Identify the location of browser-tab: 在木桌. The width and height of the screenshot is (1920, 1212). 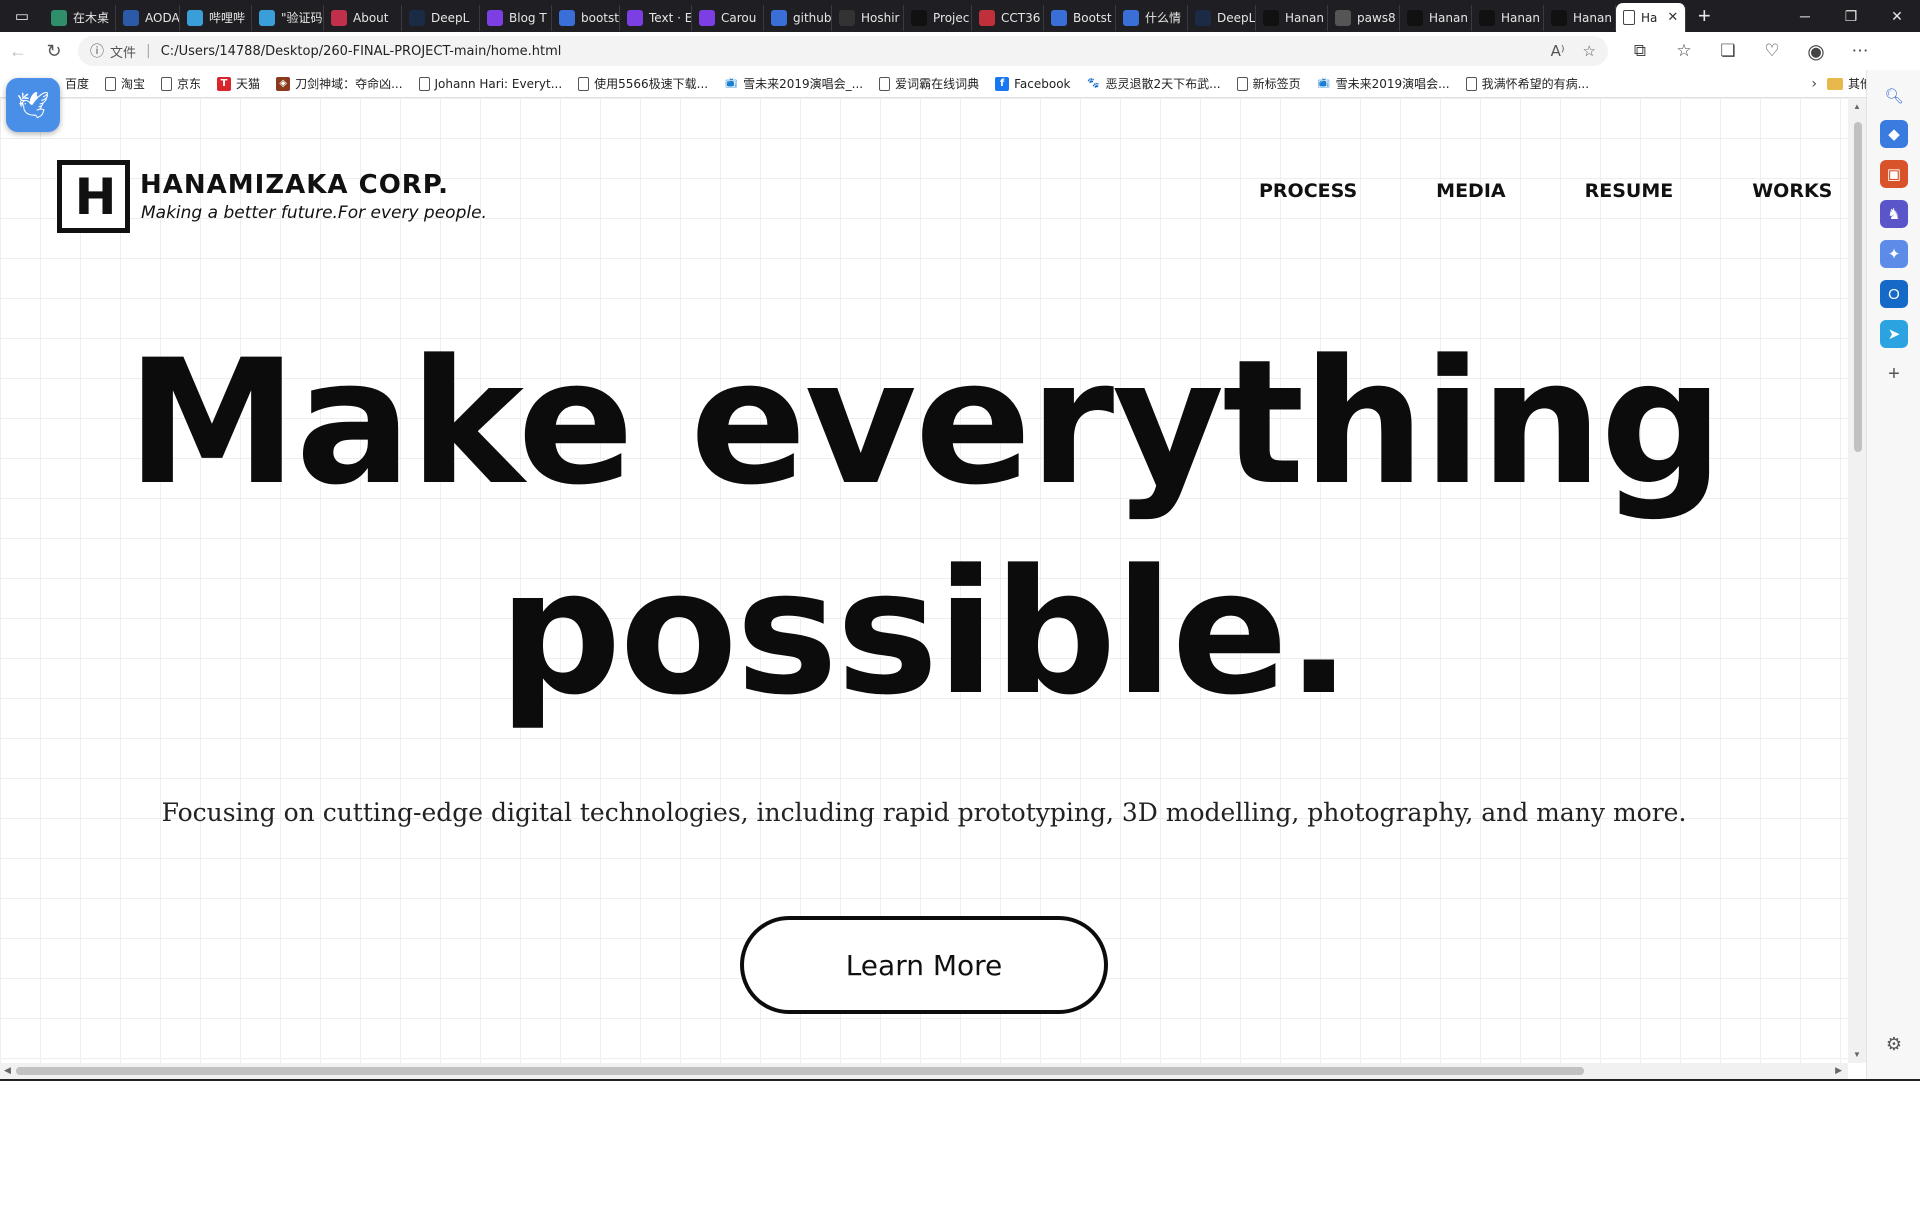
(80, 17).